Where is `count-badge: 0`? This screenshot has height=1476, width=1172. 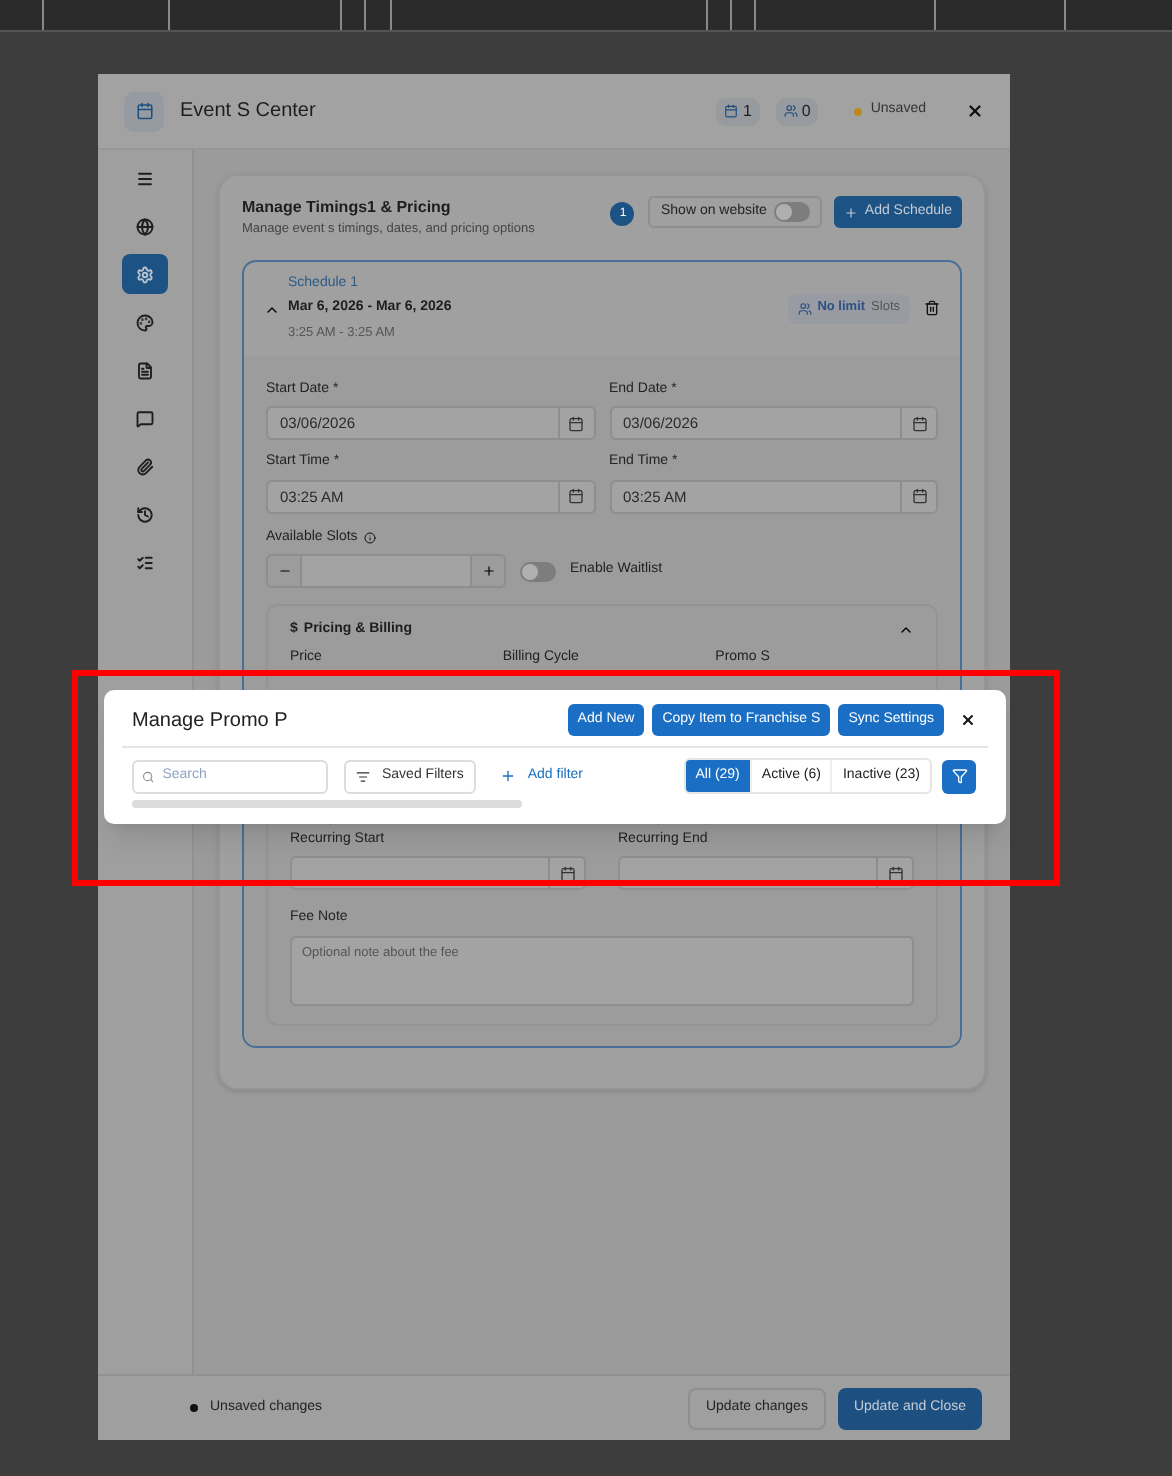 count-badge: 0 is located at coordinates (797, 111).